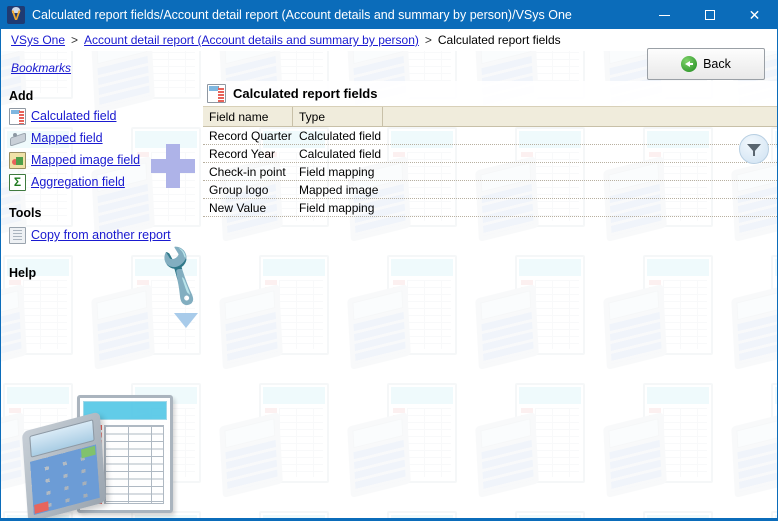 This screenshot has height=521, width=778. I want to click on table-row: New Value Field mapping, so click(490, 208).